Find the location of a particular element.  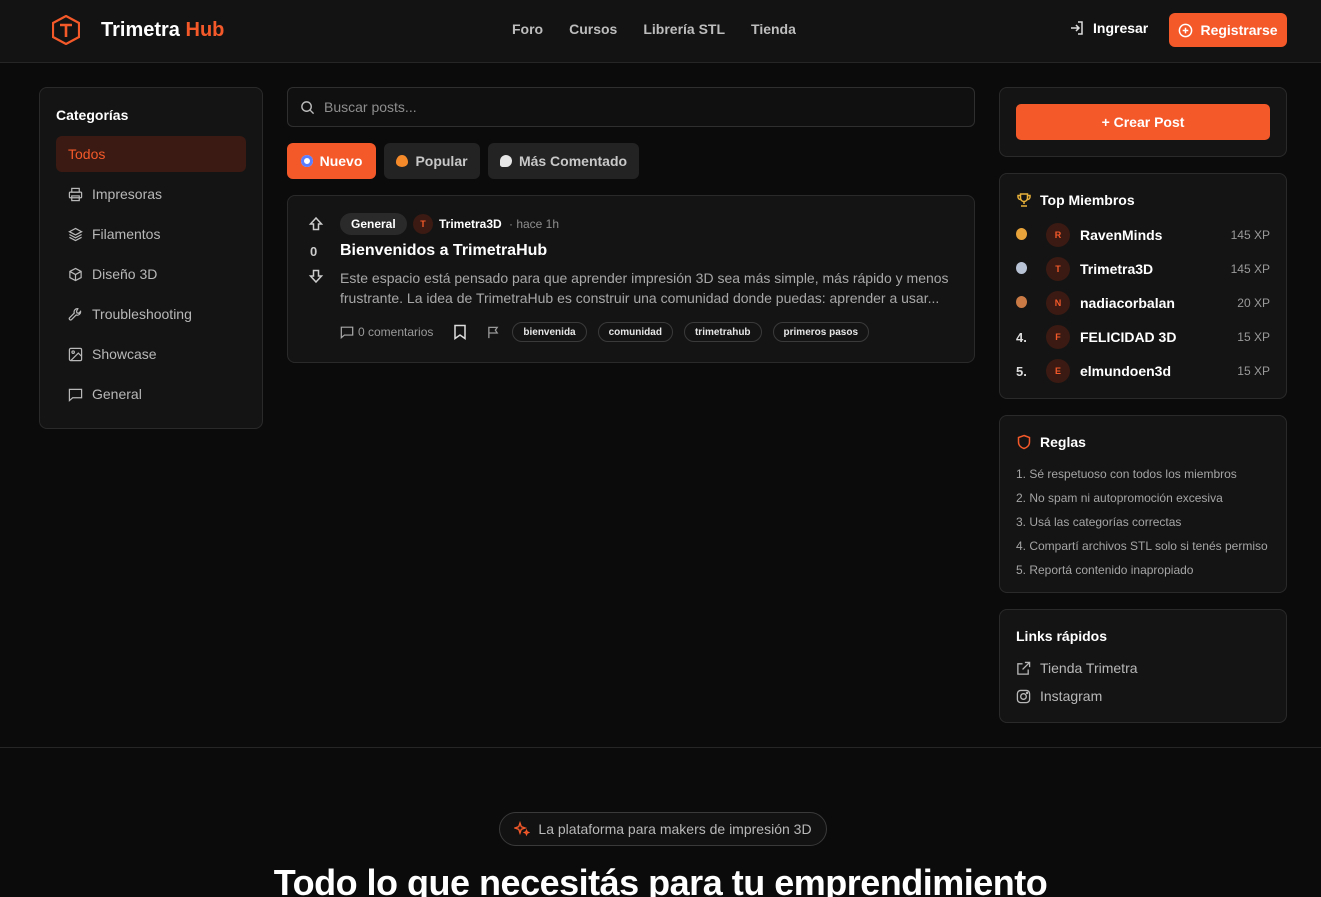

category-diseno-3d: Diseño 3D is located at coordinates (151, 274).